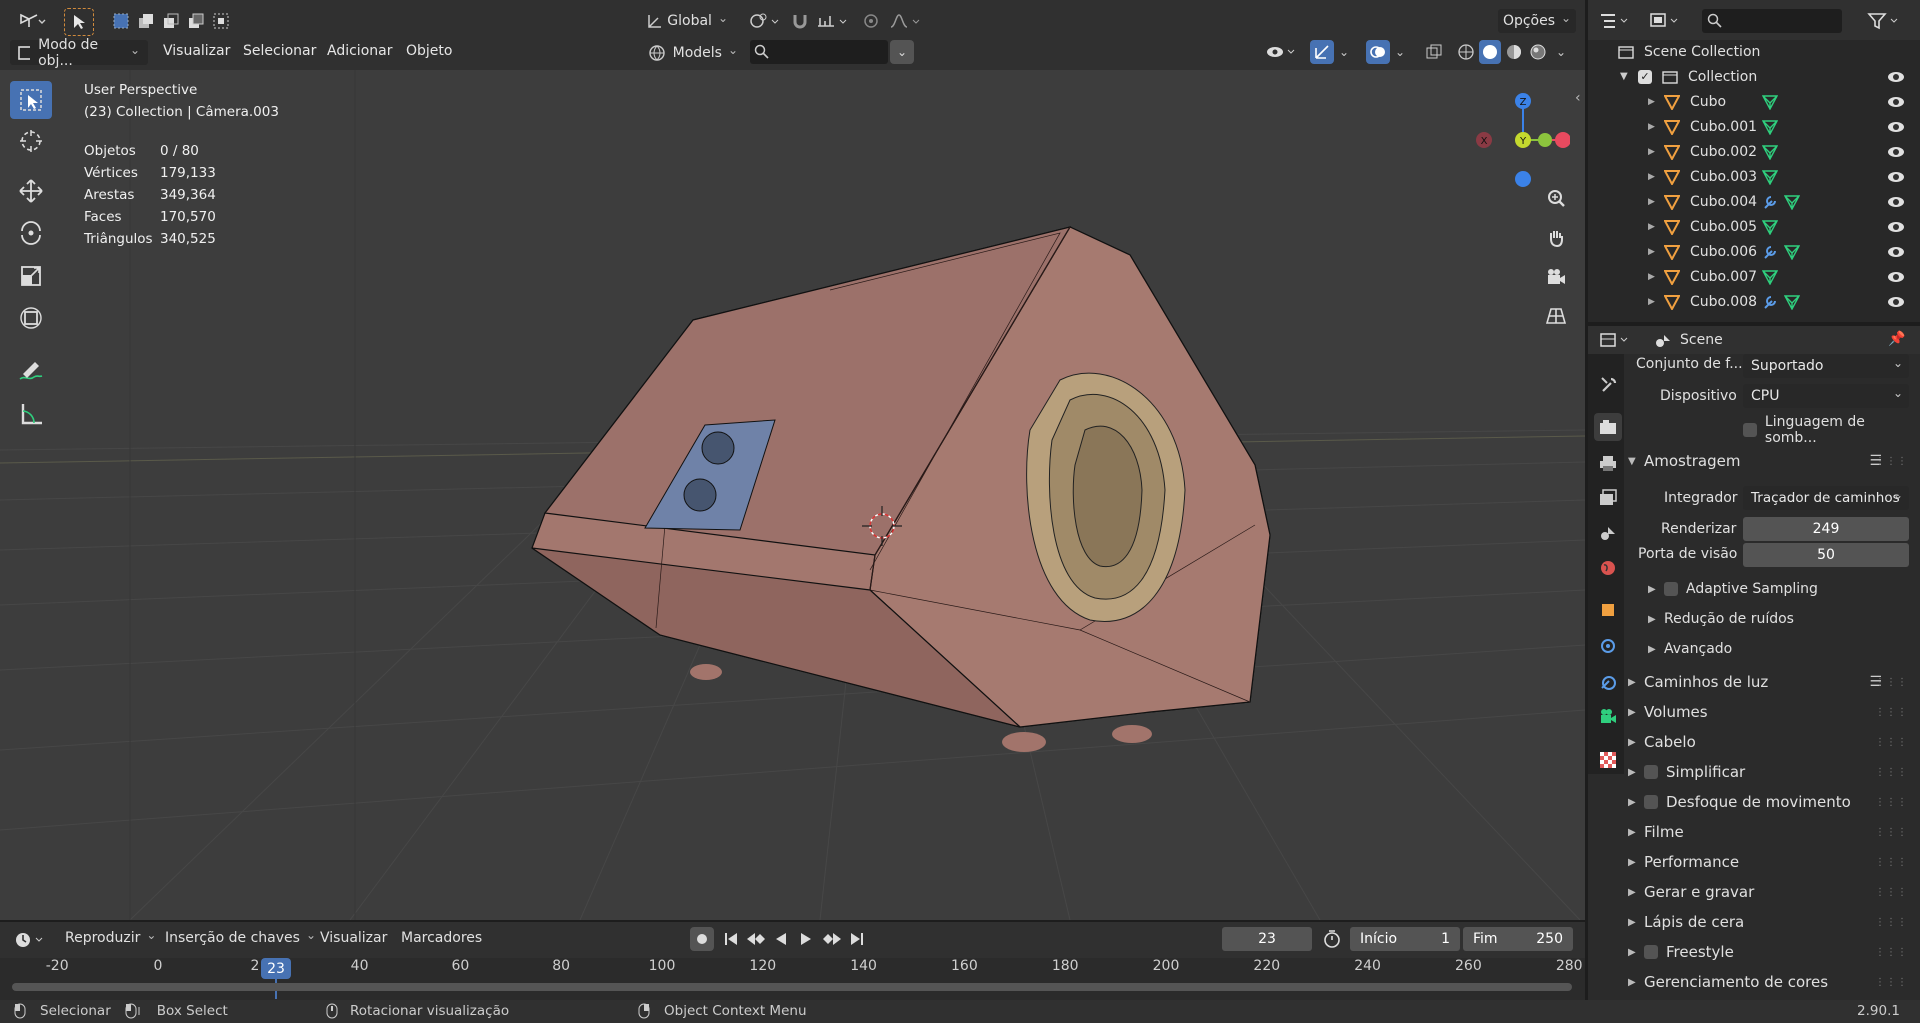  What do you see at coordinates (702, 939) in the screenshot?
I see `record-button` at bounding box center [702, 939].